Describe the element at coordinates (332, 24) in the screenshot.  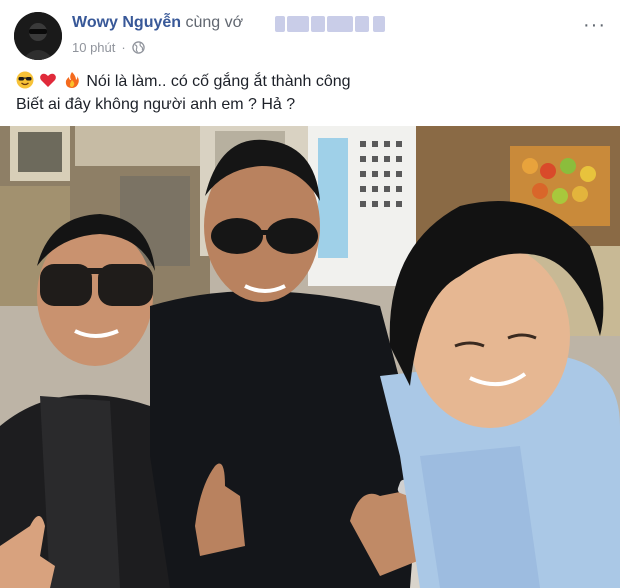
I see `blurred-tagged-name` at that location.